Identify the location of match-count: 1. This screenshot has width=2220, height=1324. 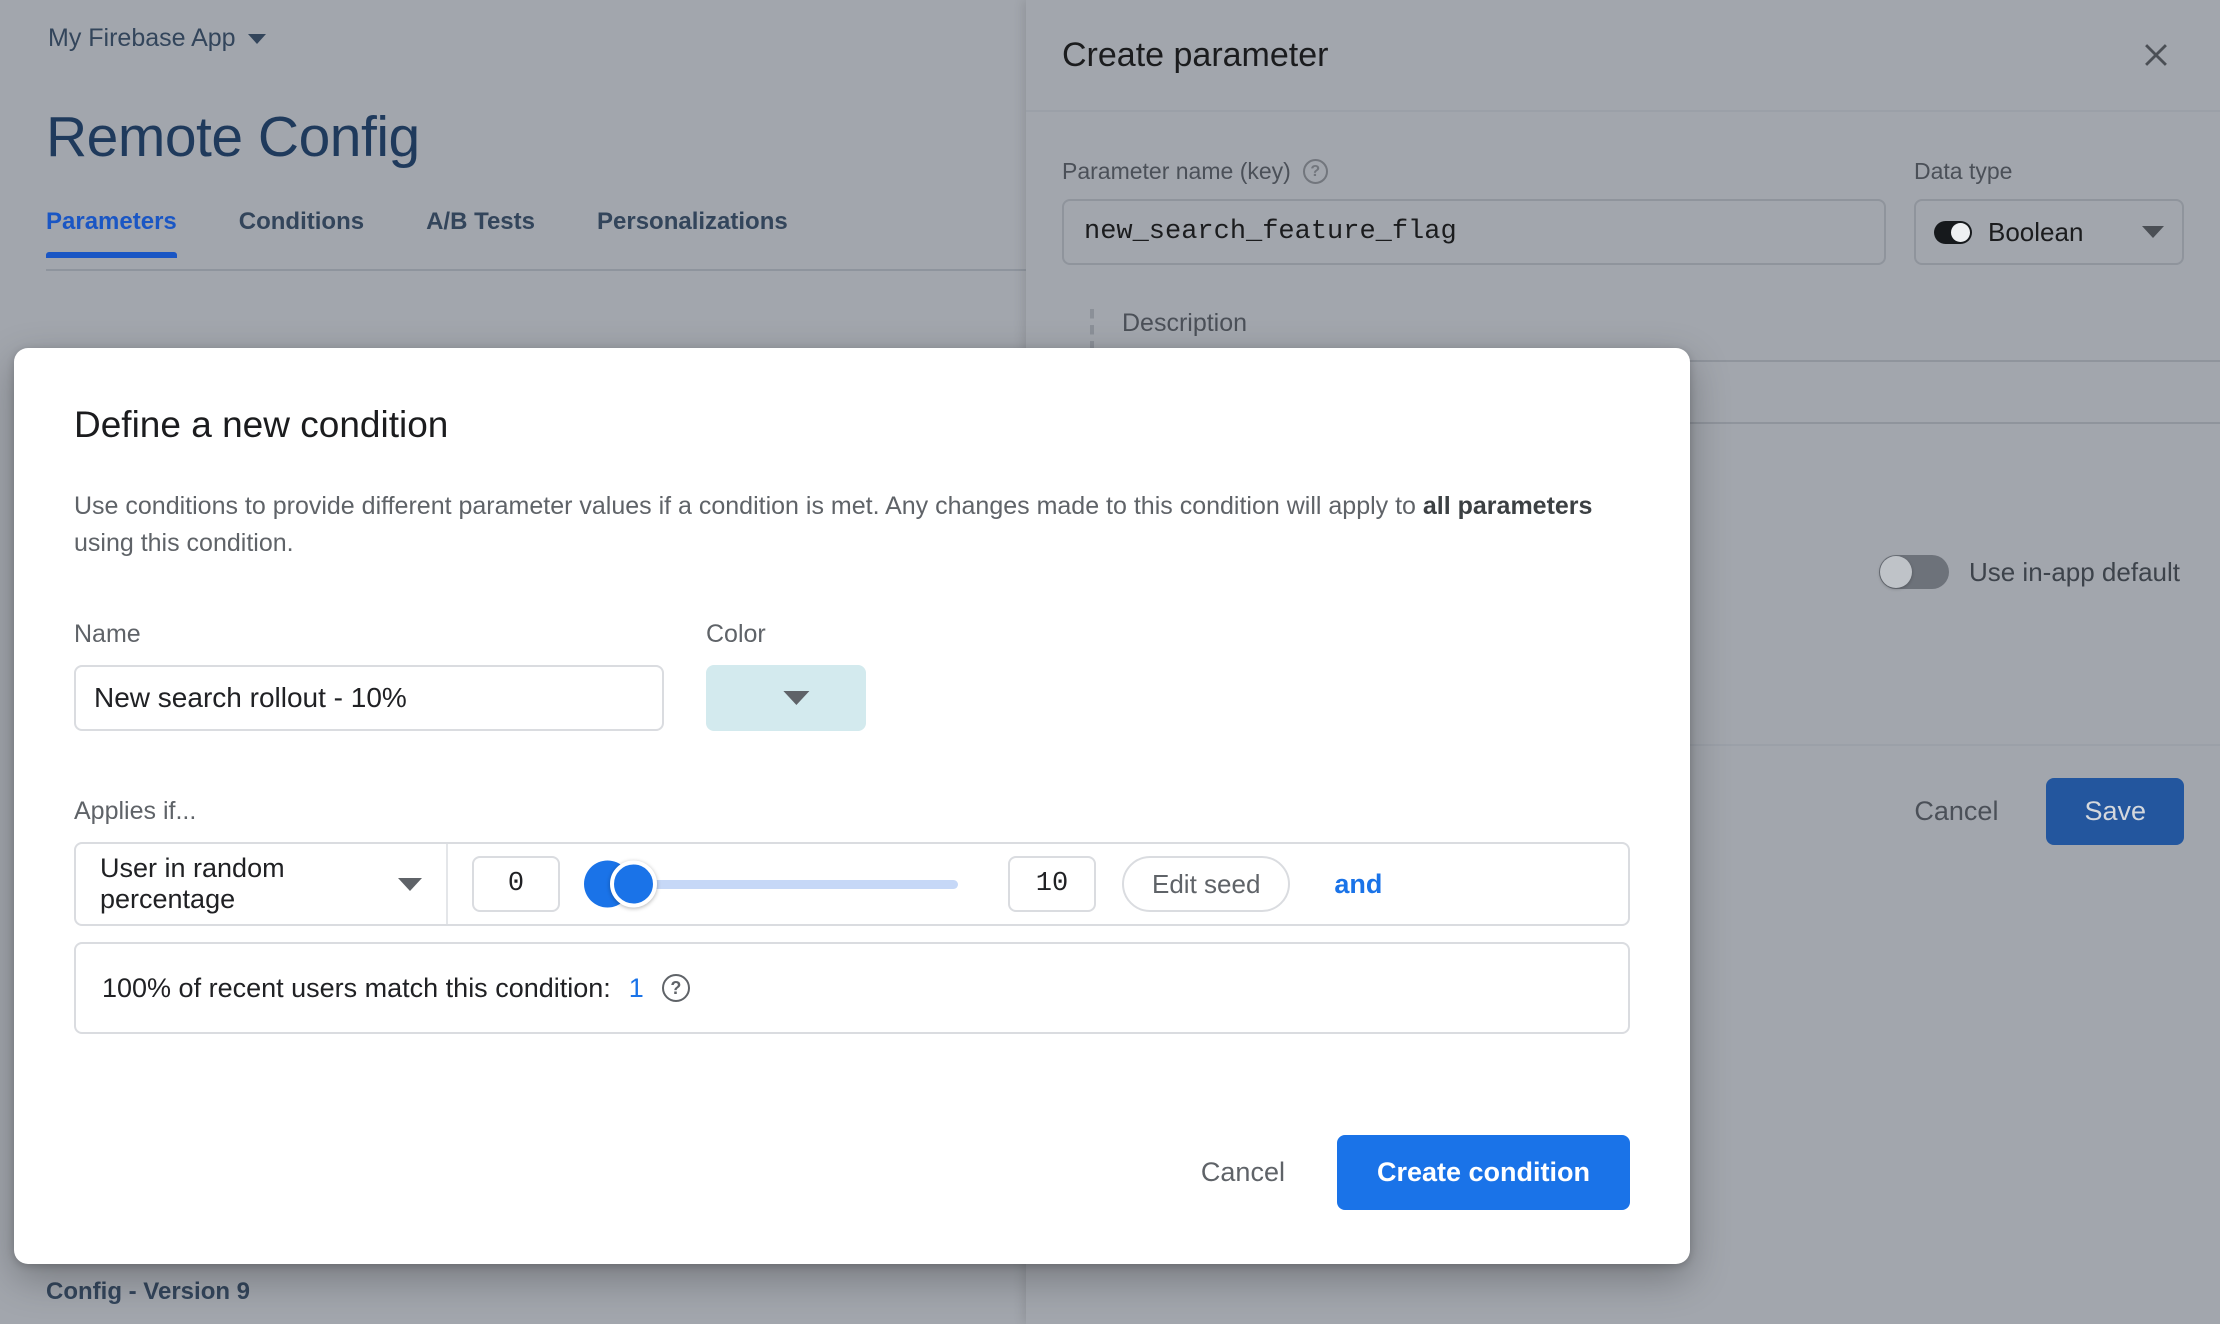
(636, 988).